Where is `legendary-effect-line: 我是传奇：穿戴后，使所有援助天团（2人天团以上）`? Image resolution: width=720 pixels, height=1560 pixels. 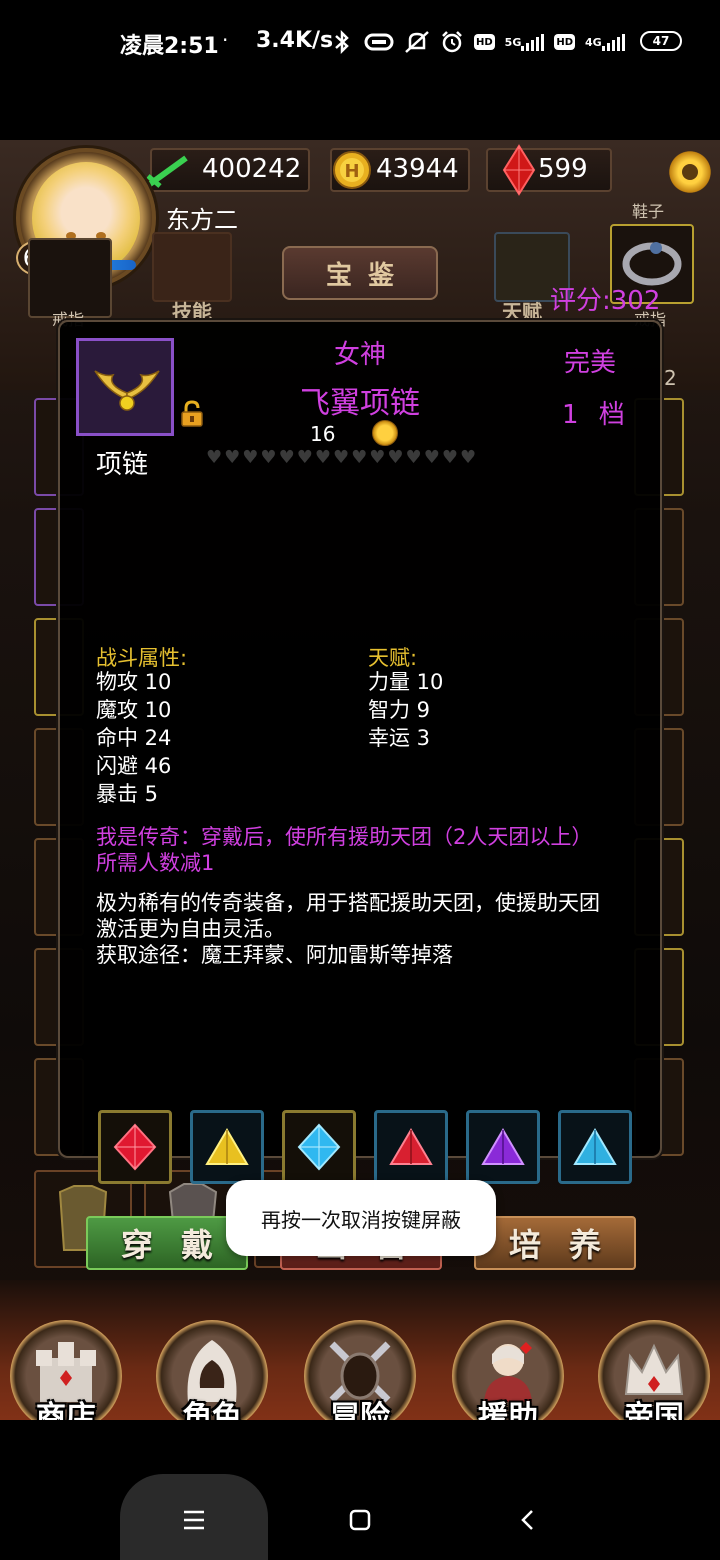
legendary-effect-line: 我是传奇：穿戴后，使所有援助天团（2人天团以上） is located at coordinates (344, 837).